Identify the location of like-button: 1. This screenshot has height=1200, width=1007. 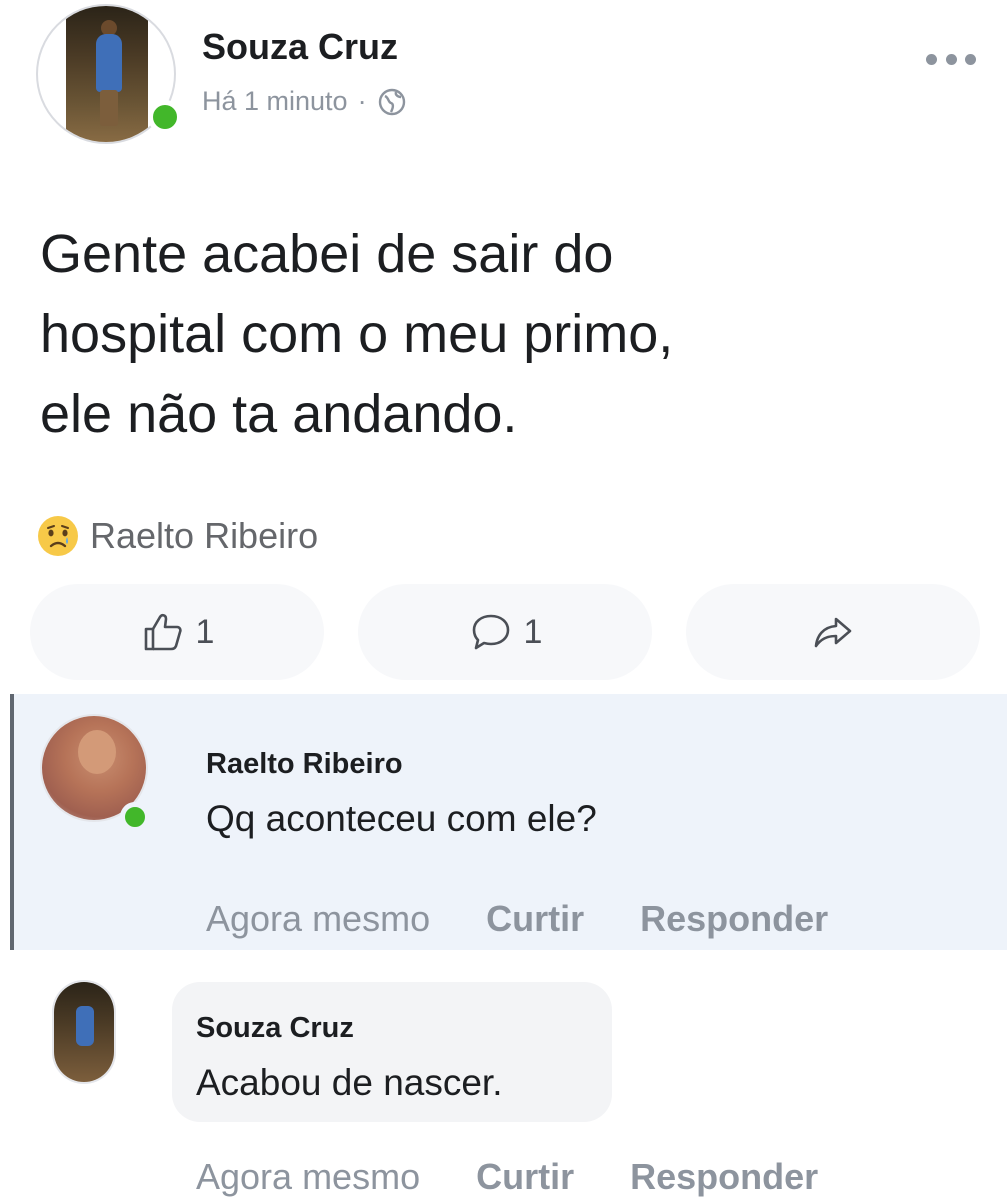
(177, 632).